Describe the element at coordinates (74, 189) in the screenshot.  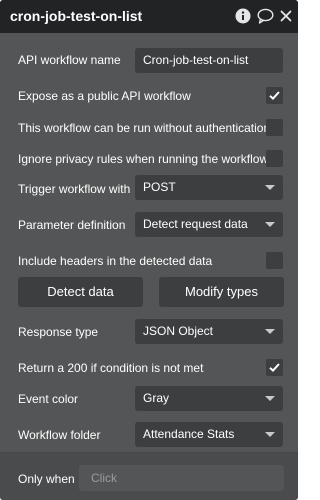
I see `trigger-label: Trigger workflow with` at that location.